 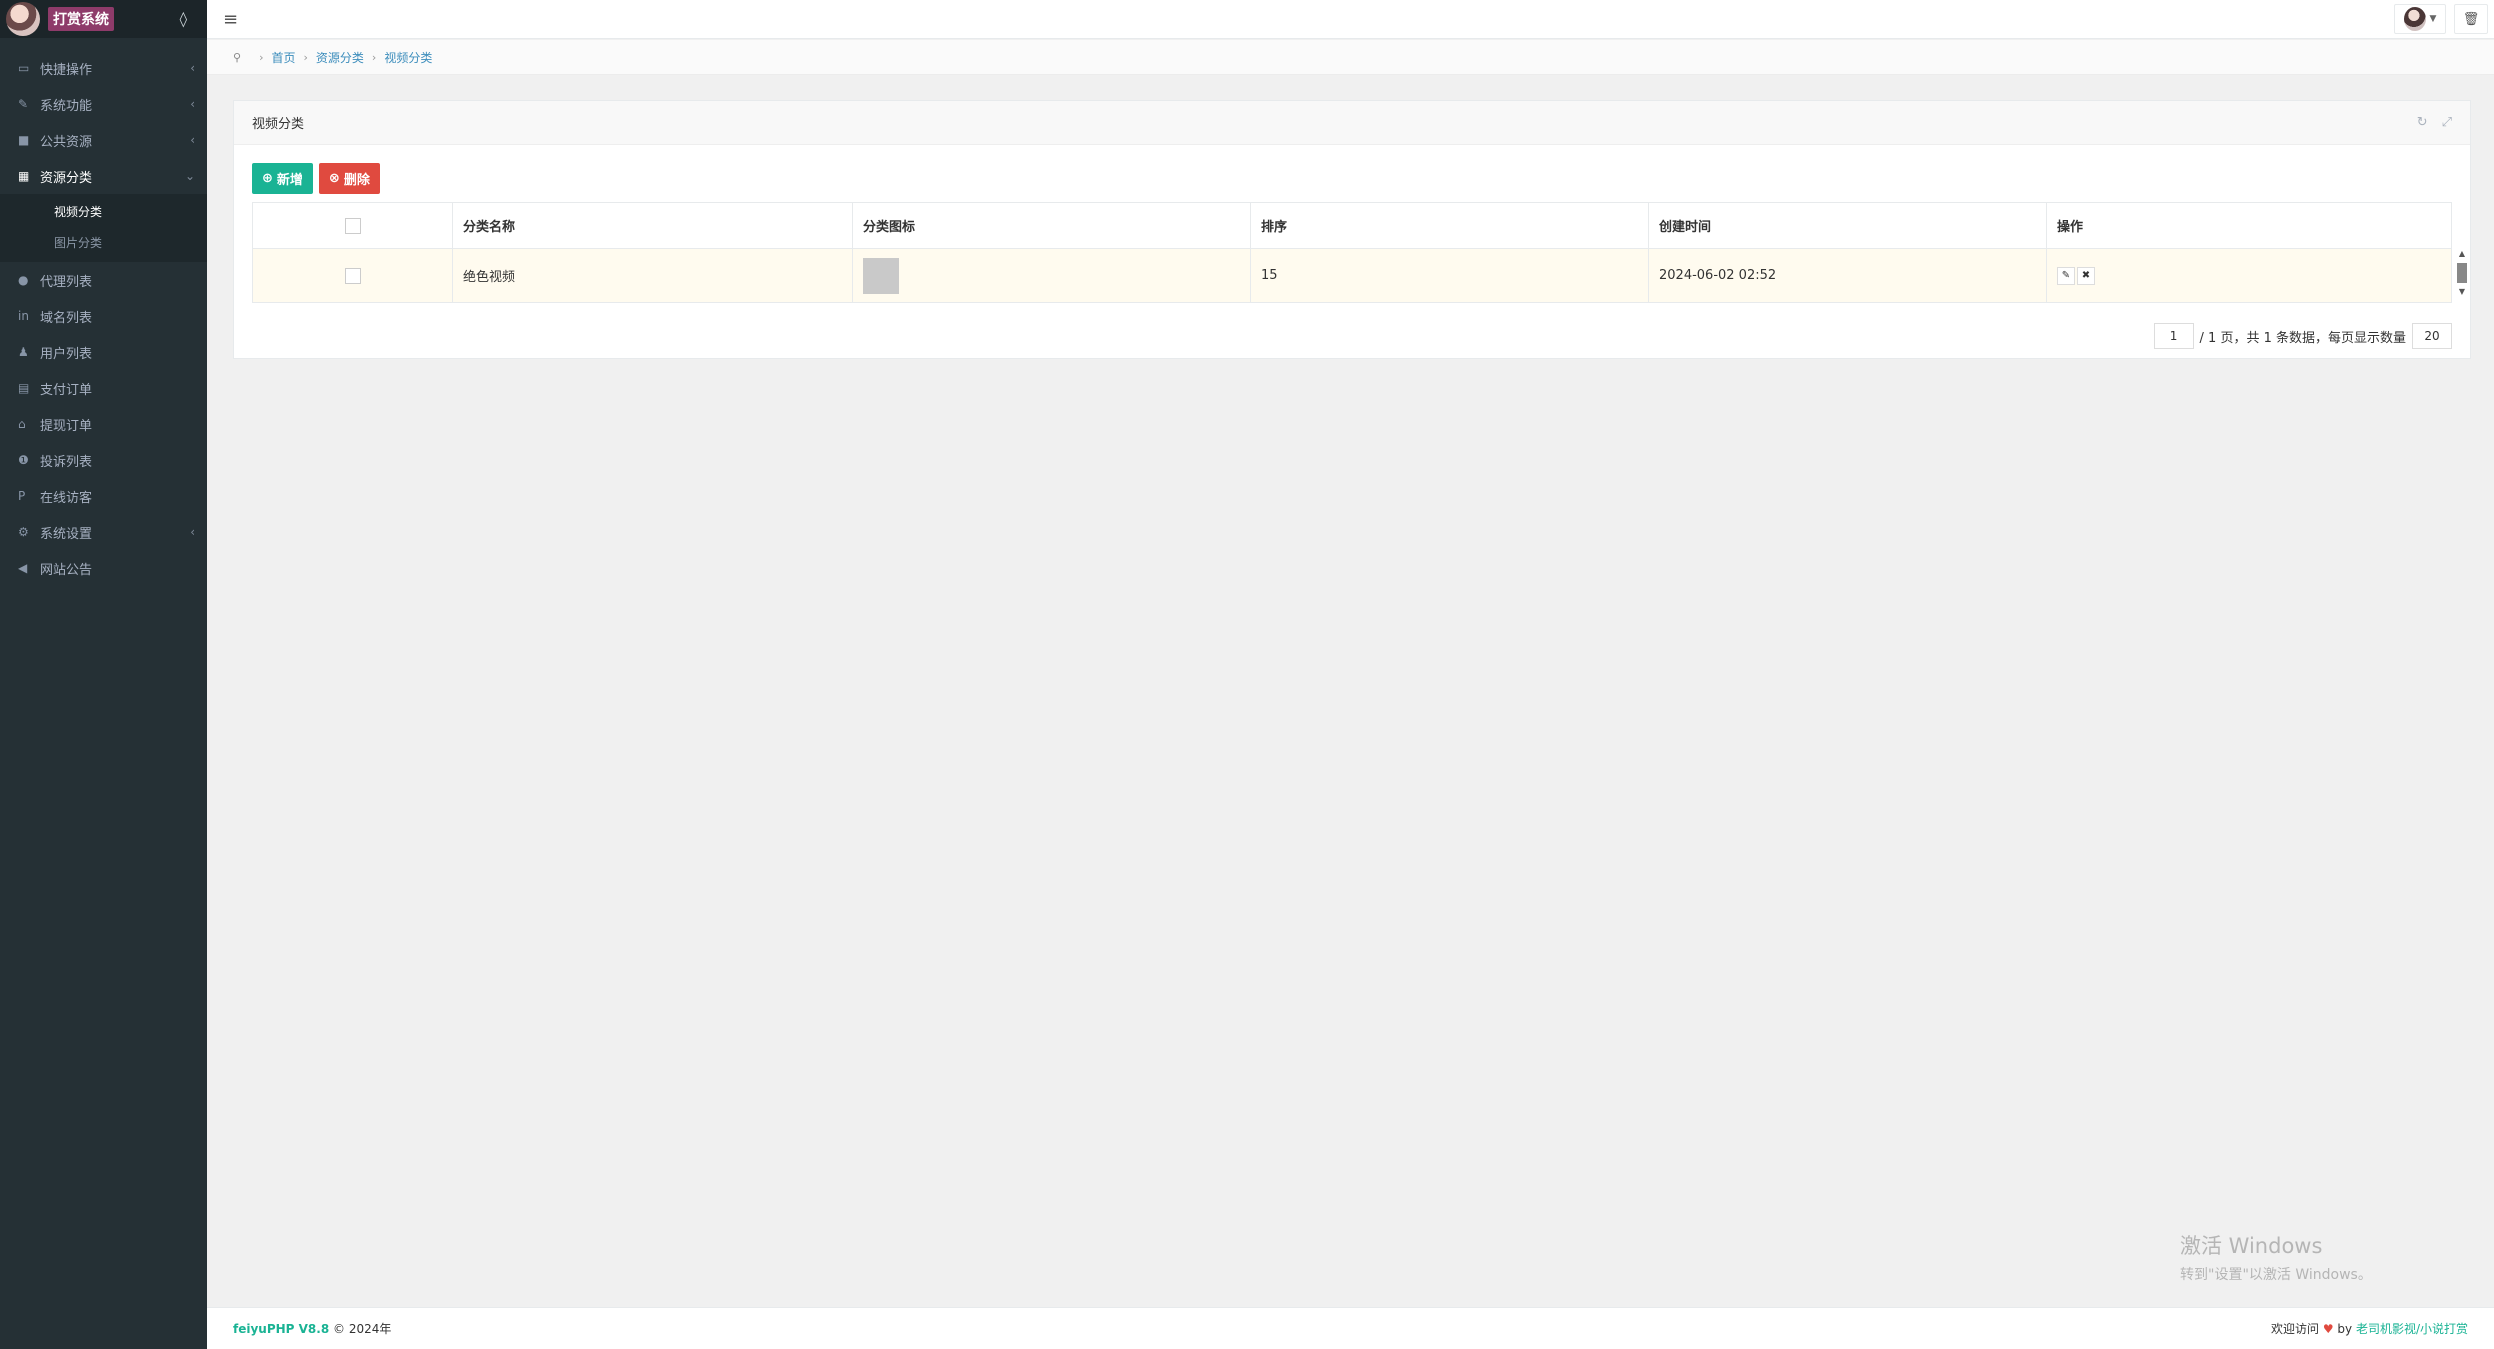 I want to click on breadcrumb: ⚲ › 首页 › 资源分类 › 视频分类, so click(x=1350, y=57).